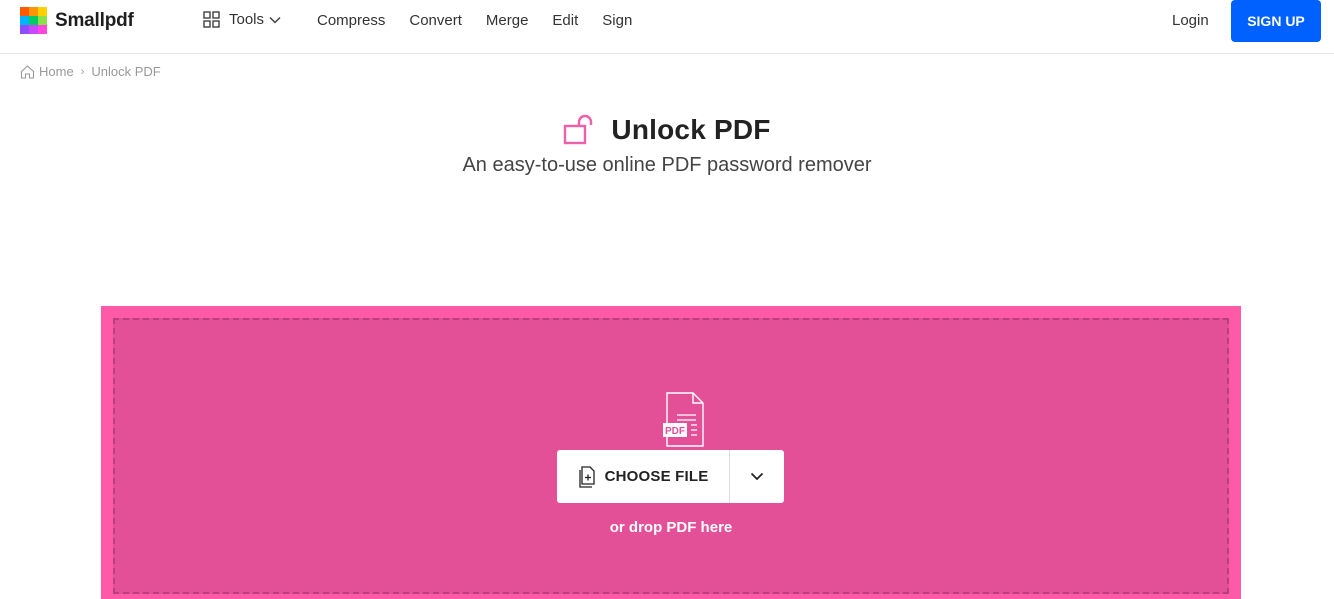  Describe the element at coordinates (1190, 20) in the screenshot. I see `login-link: Login` at that location.